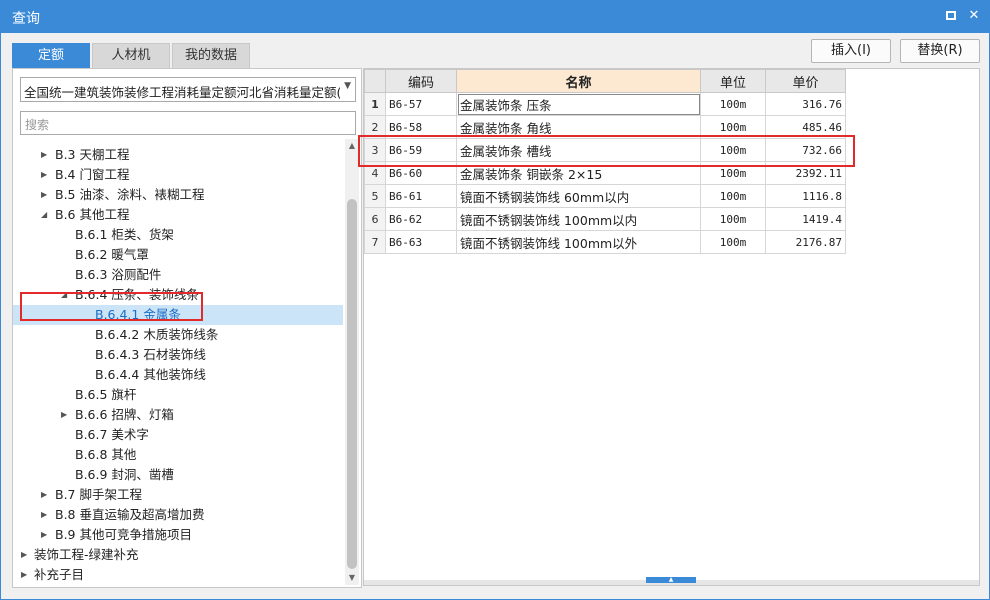  What do you see at coordinates (112, 434) in the screenshot?
I see `tree-node-label: B.6.7 美术字` at bounding box center [112, 434].